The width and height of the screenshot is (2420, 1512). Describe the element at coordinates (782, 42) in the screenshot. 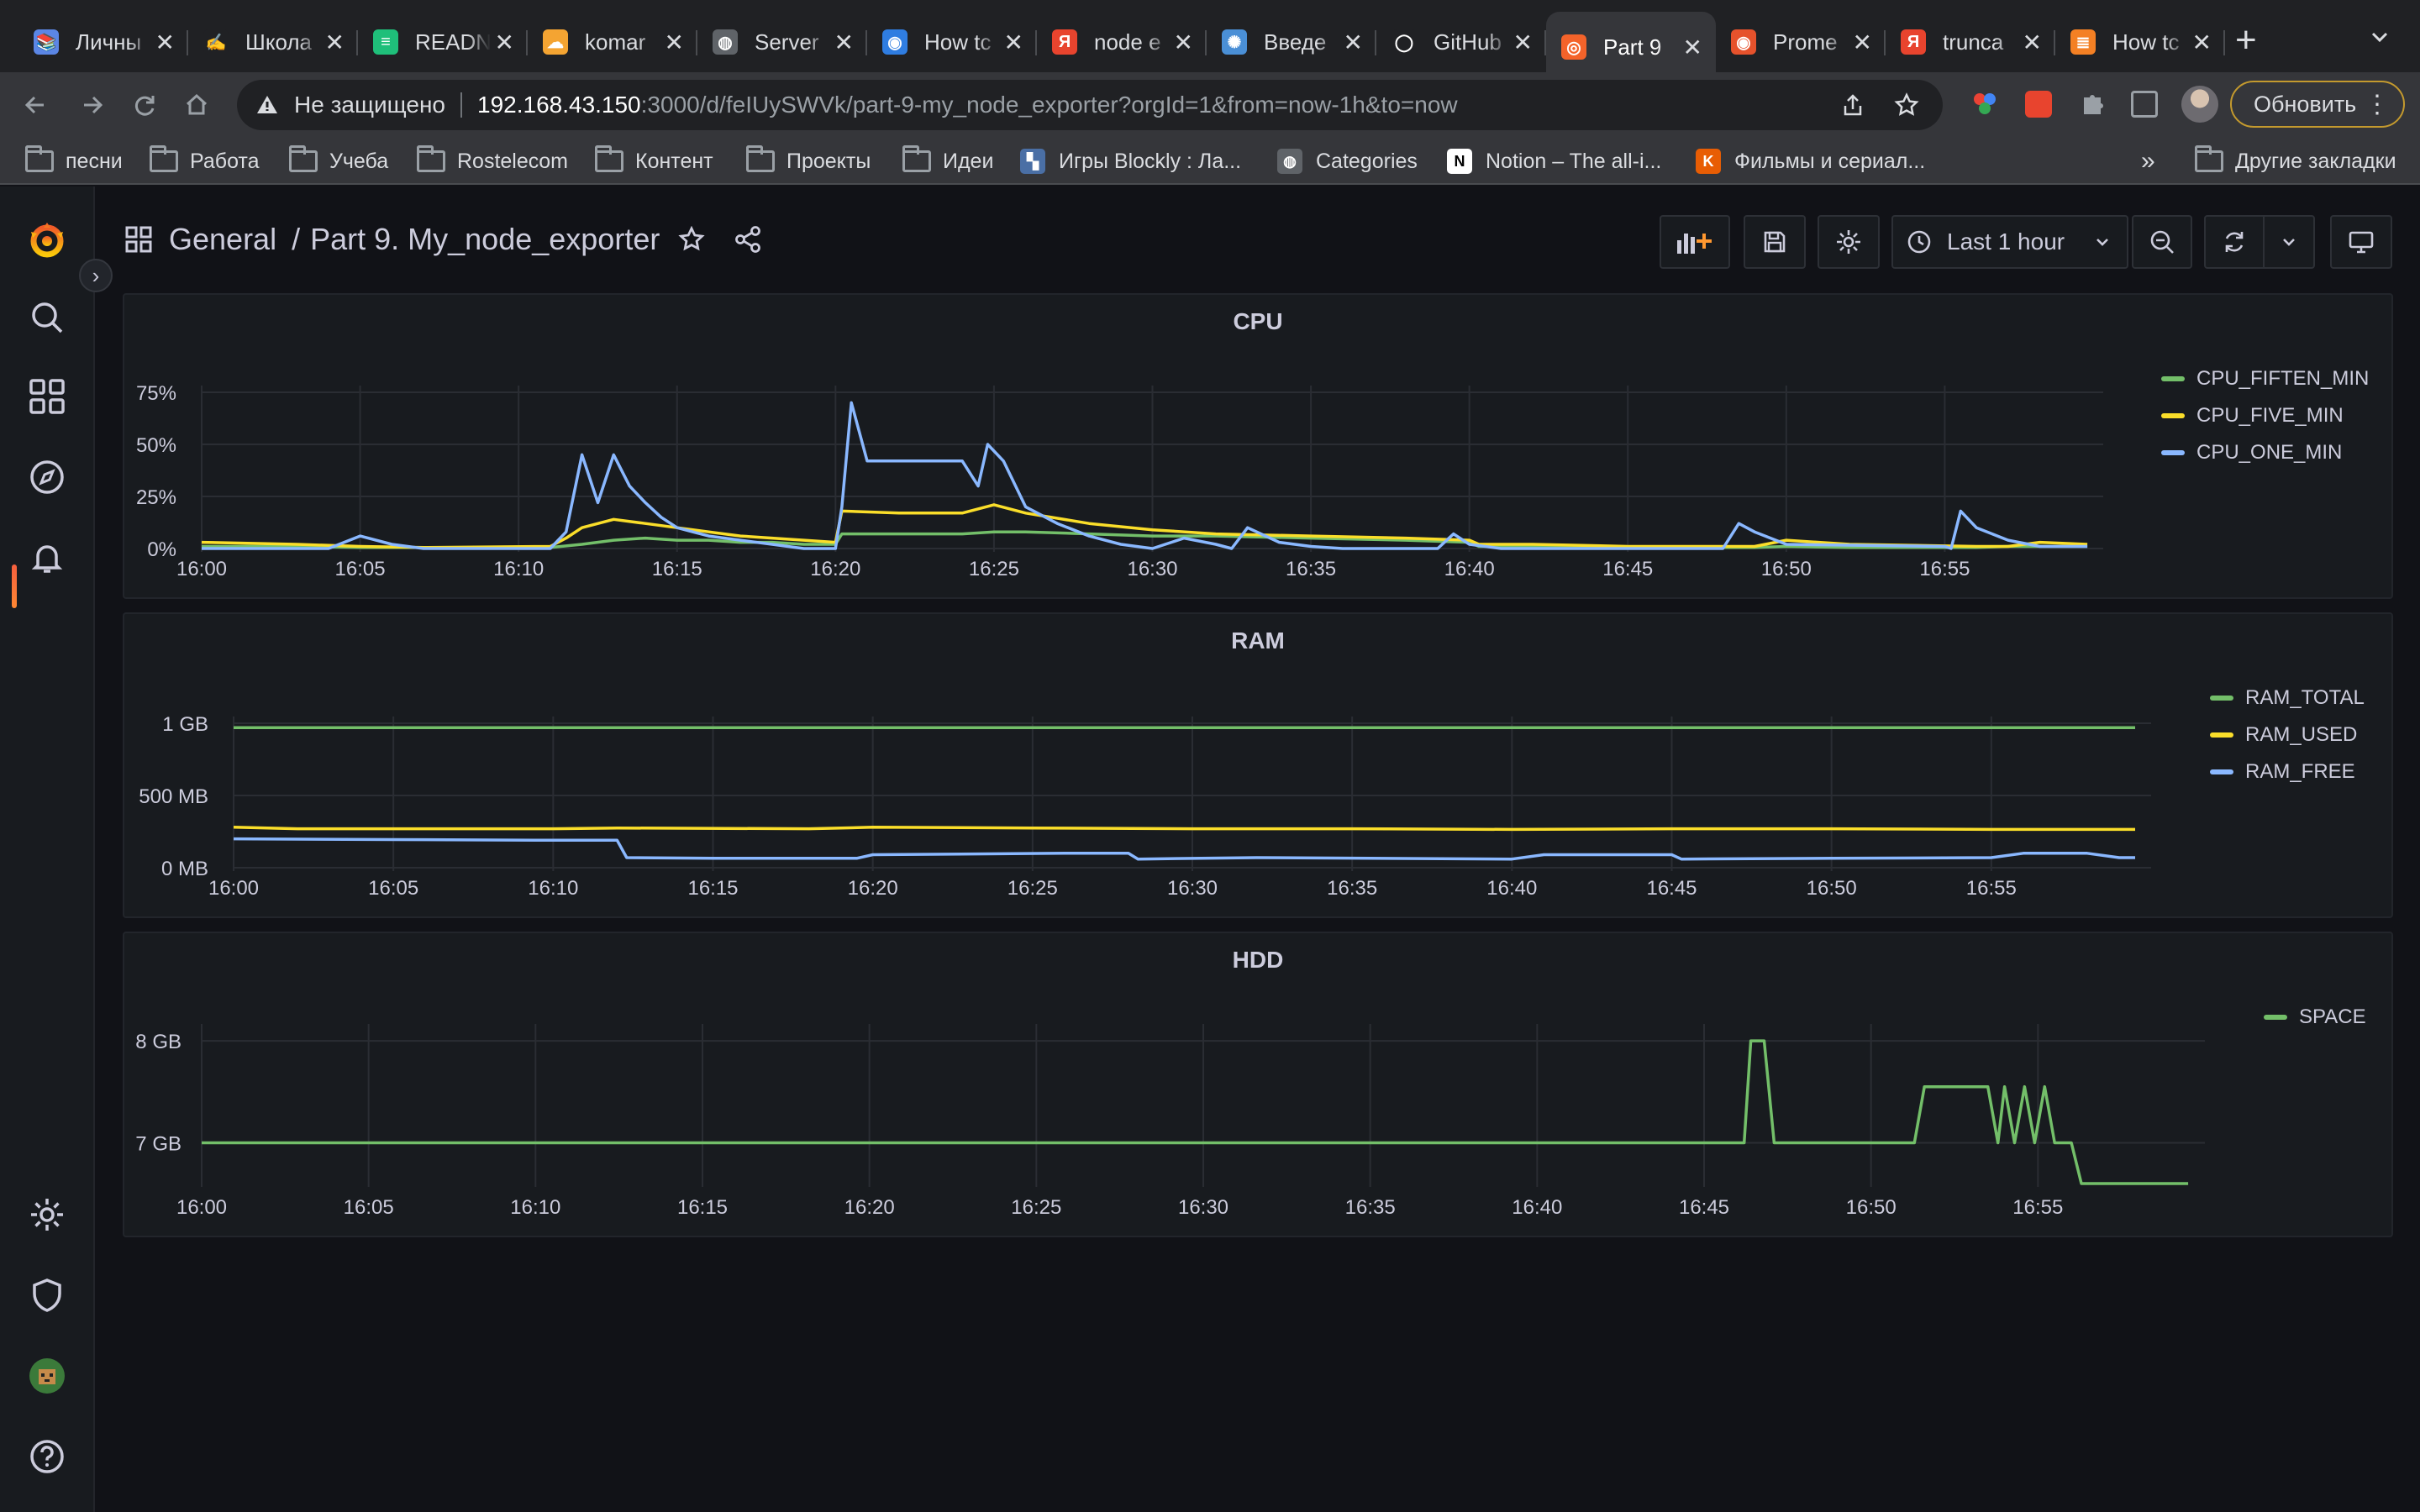

I see `browser-tab: ◍ Server ✕` at that location.